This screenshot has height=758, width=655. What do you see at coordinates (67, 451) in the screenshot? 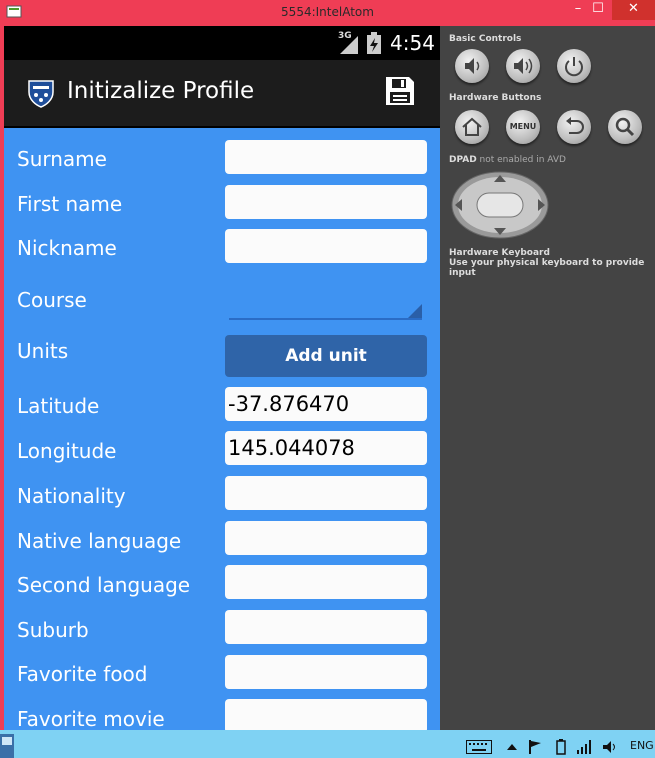
I see `longitude-label: Longitude` at bounding box center [67, 451].